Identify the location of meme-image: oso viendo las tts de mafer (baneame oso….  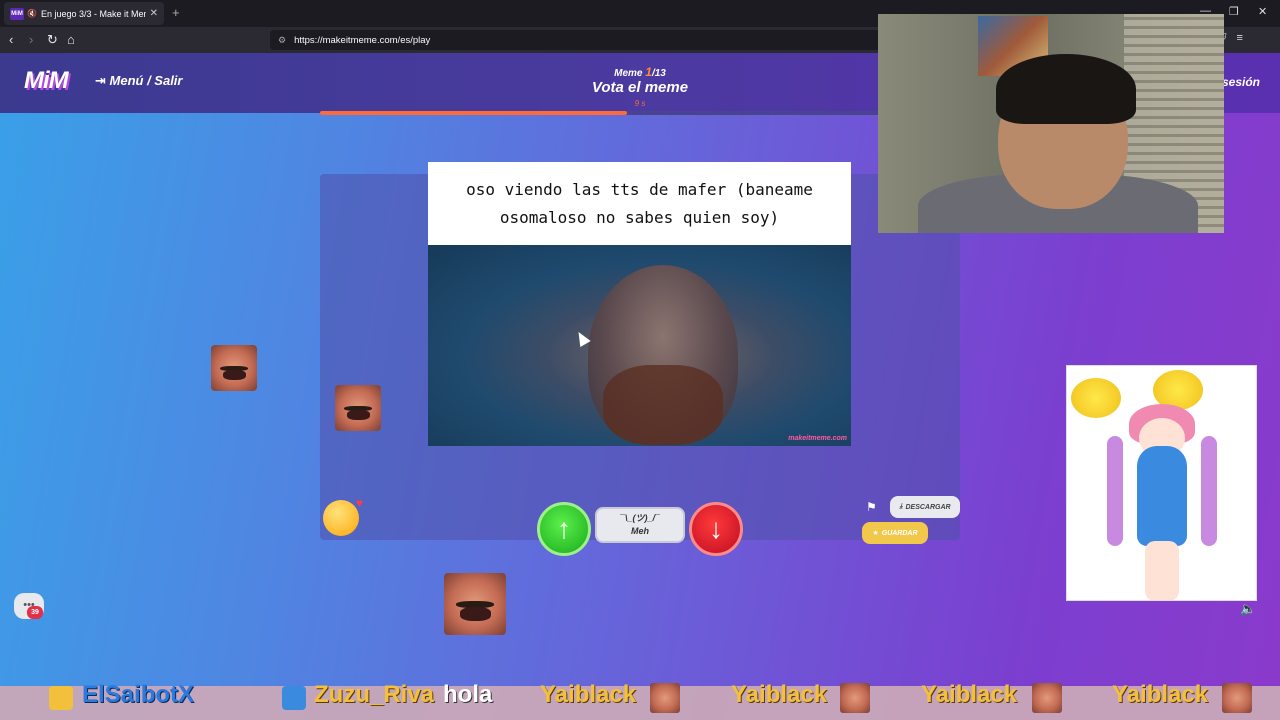
(639, 304).